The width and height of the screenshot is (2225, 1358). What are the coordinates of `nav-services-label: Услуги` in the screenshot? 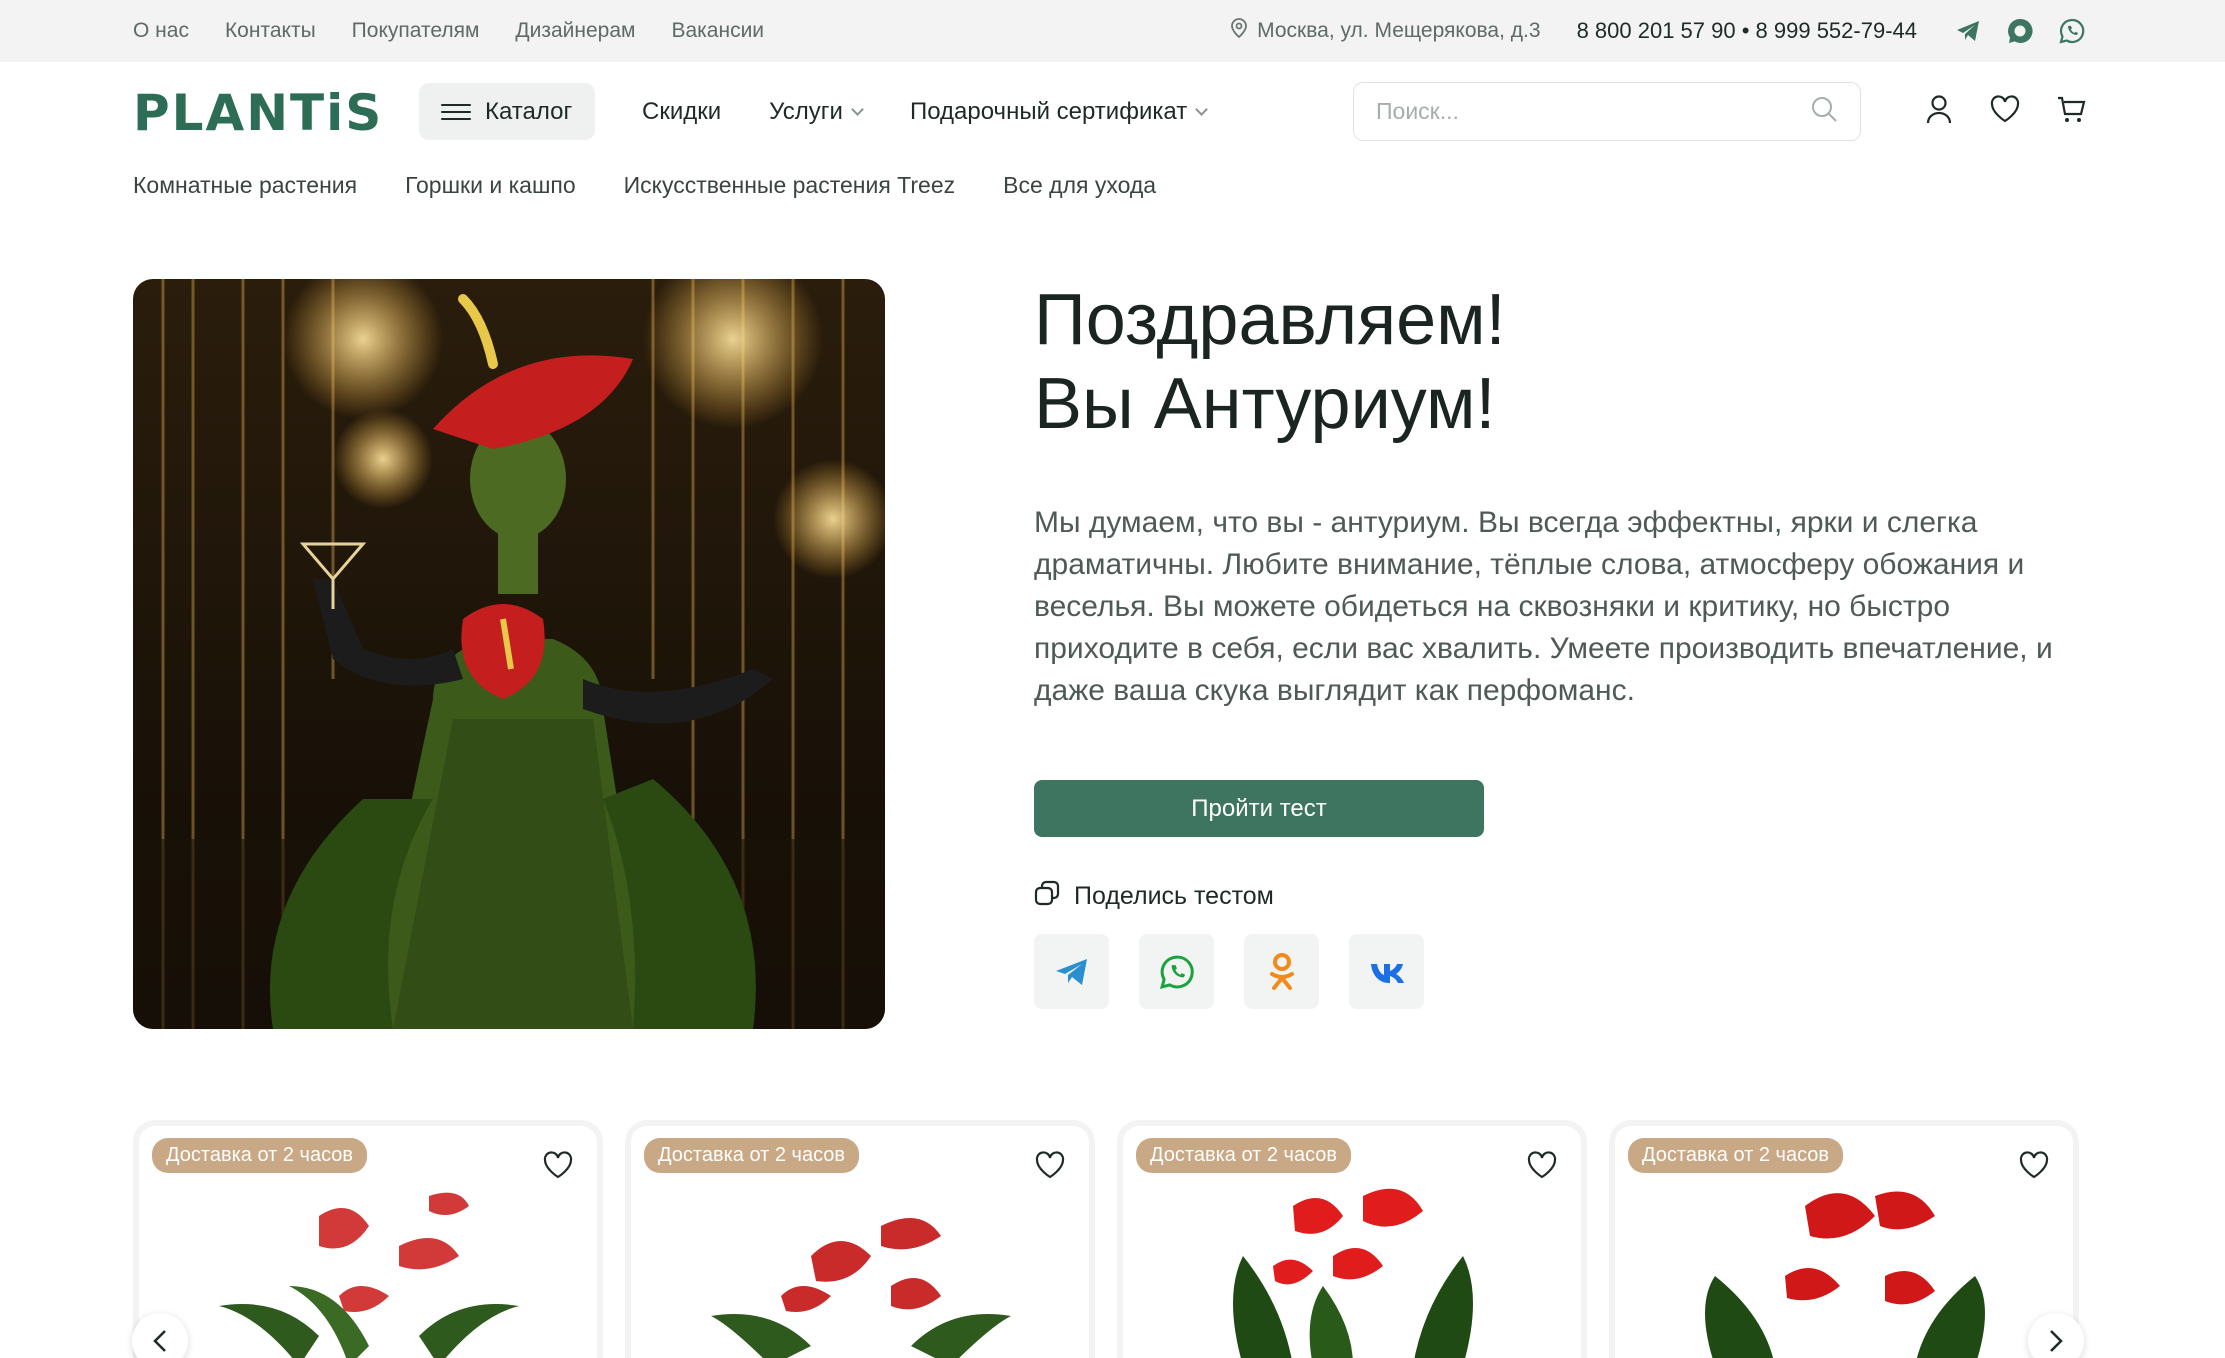 It's located at (806, 111).